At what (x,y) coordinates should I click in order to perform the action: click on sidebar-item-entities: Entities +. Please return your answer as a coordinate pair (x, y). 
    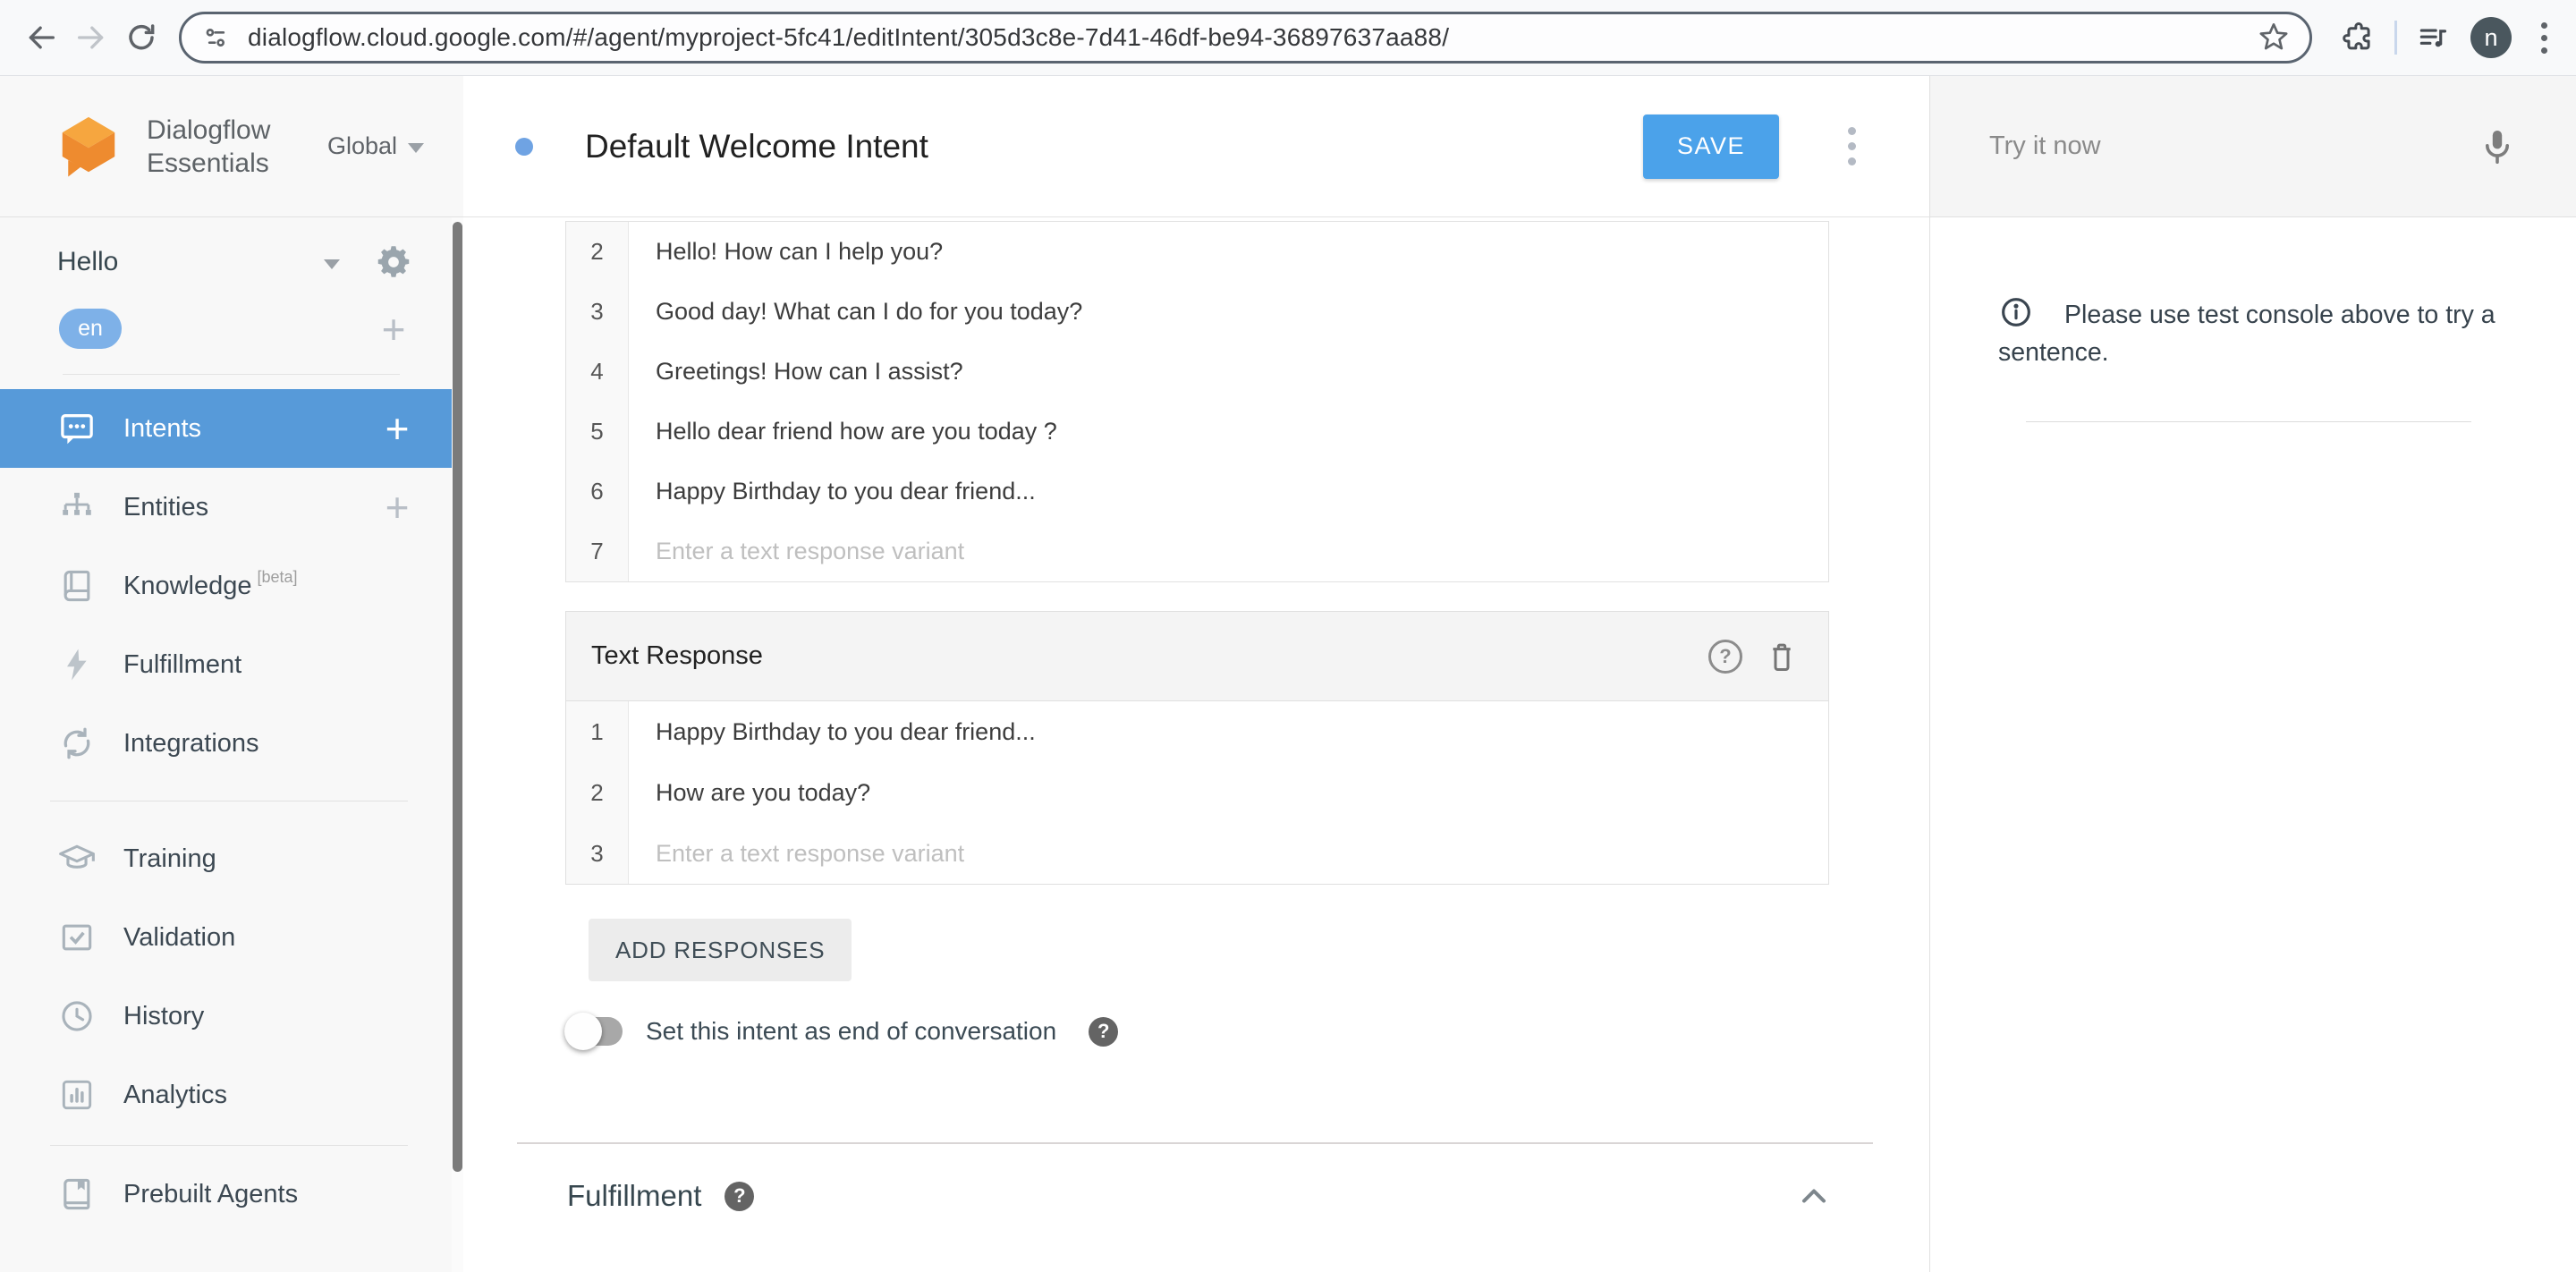
    Looking at the image, I should click on (231, 507).